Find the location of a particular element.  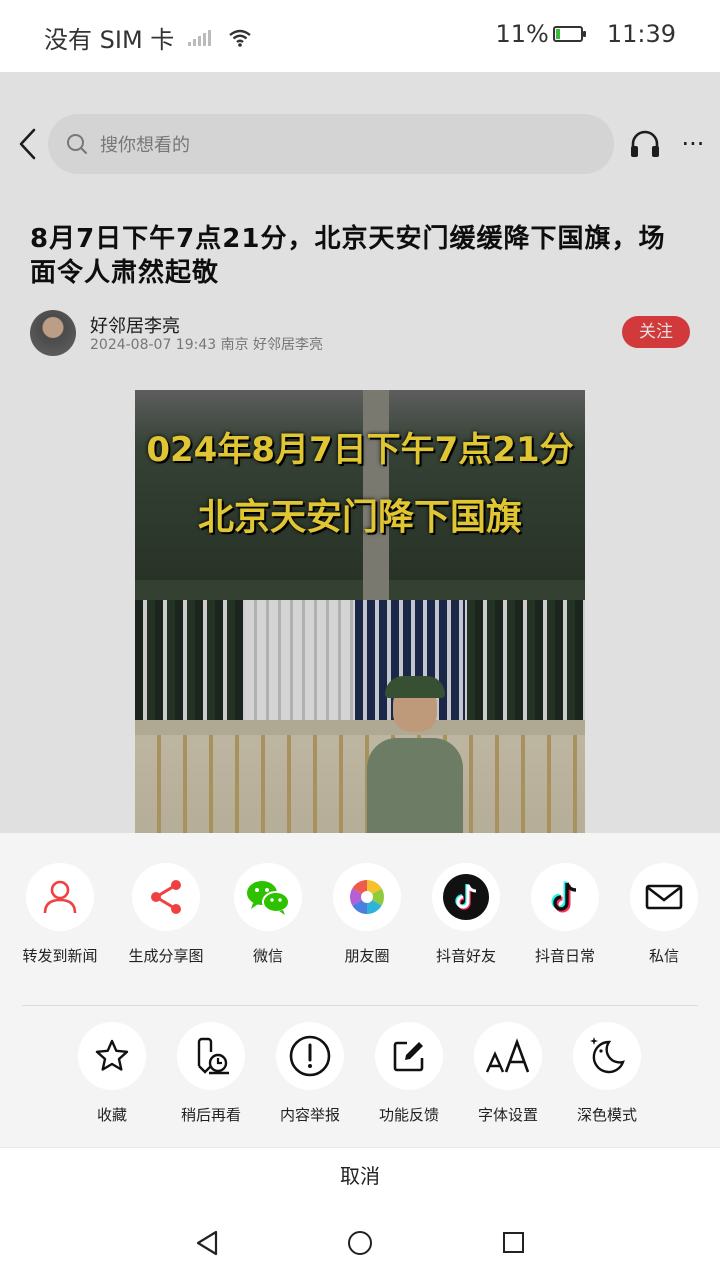

report-icon is located at coordinates (310, 1056).